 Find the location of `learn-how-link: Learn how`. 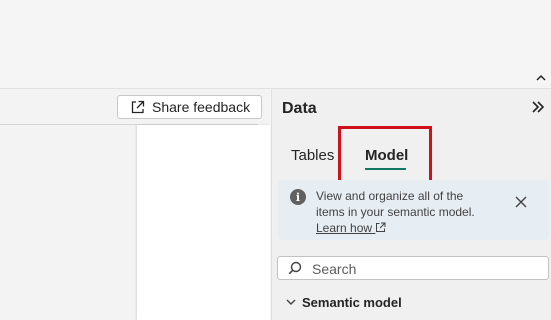

learn-how-link: Learn how is located at coordinates (351, 228).